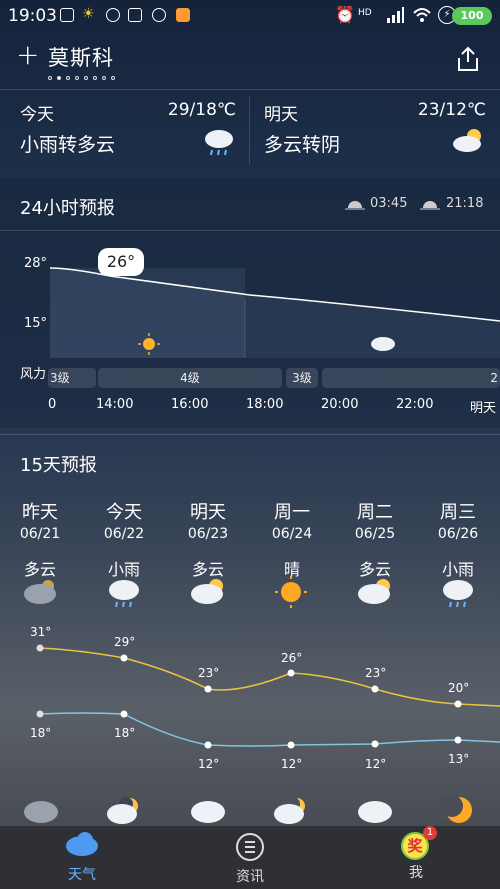  I want to click on hour-label: 明天, so click(483, 408).